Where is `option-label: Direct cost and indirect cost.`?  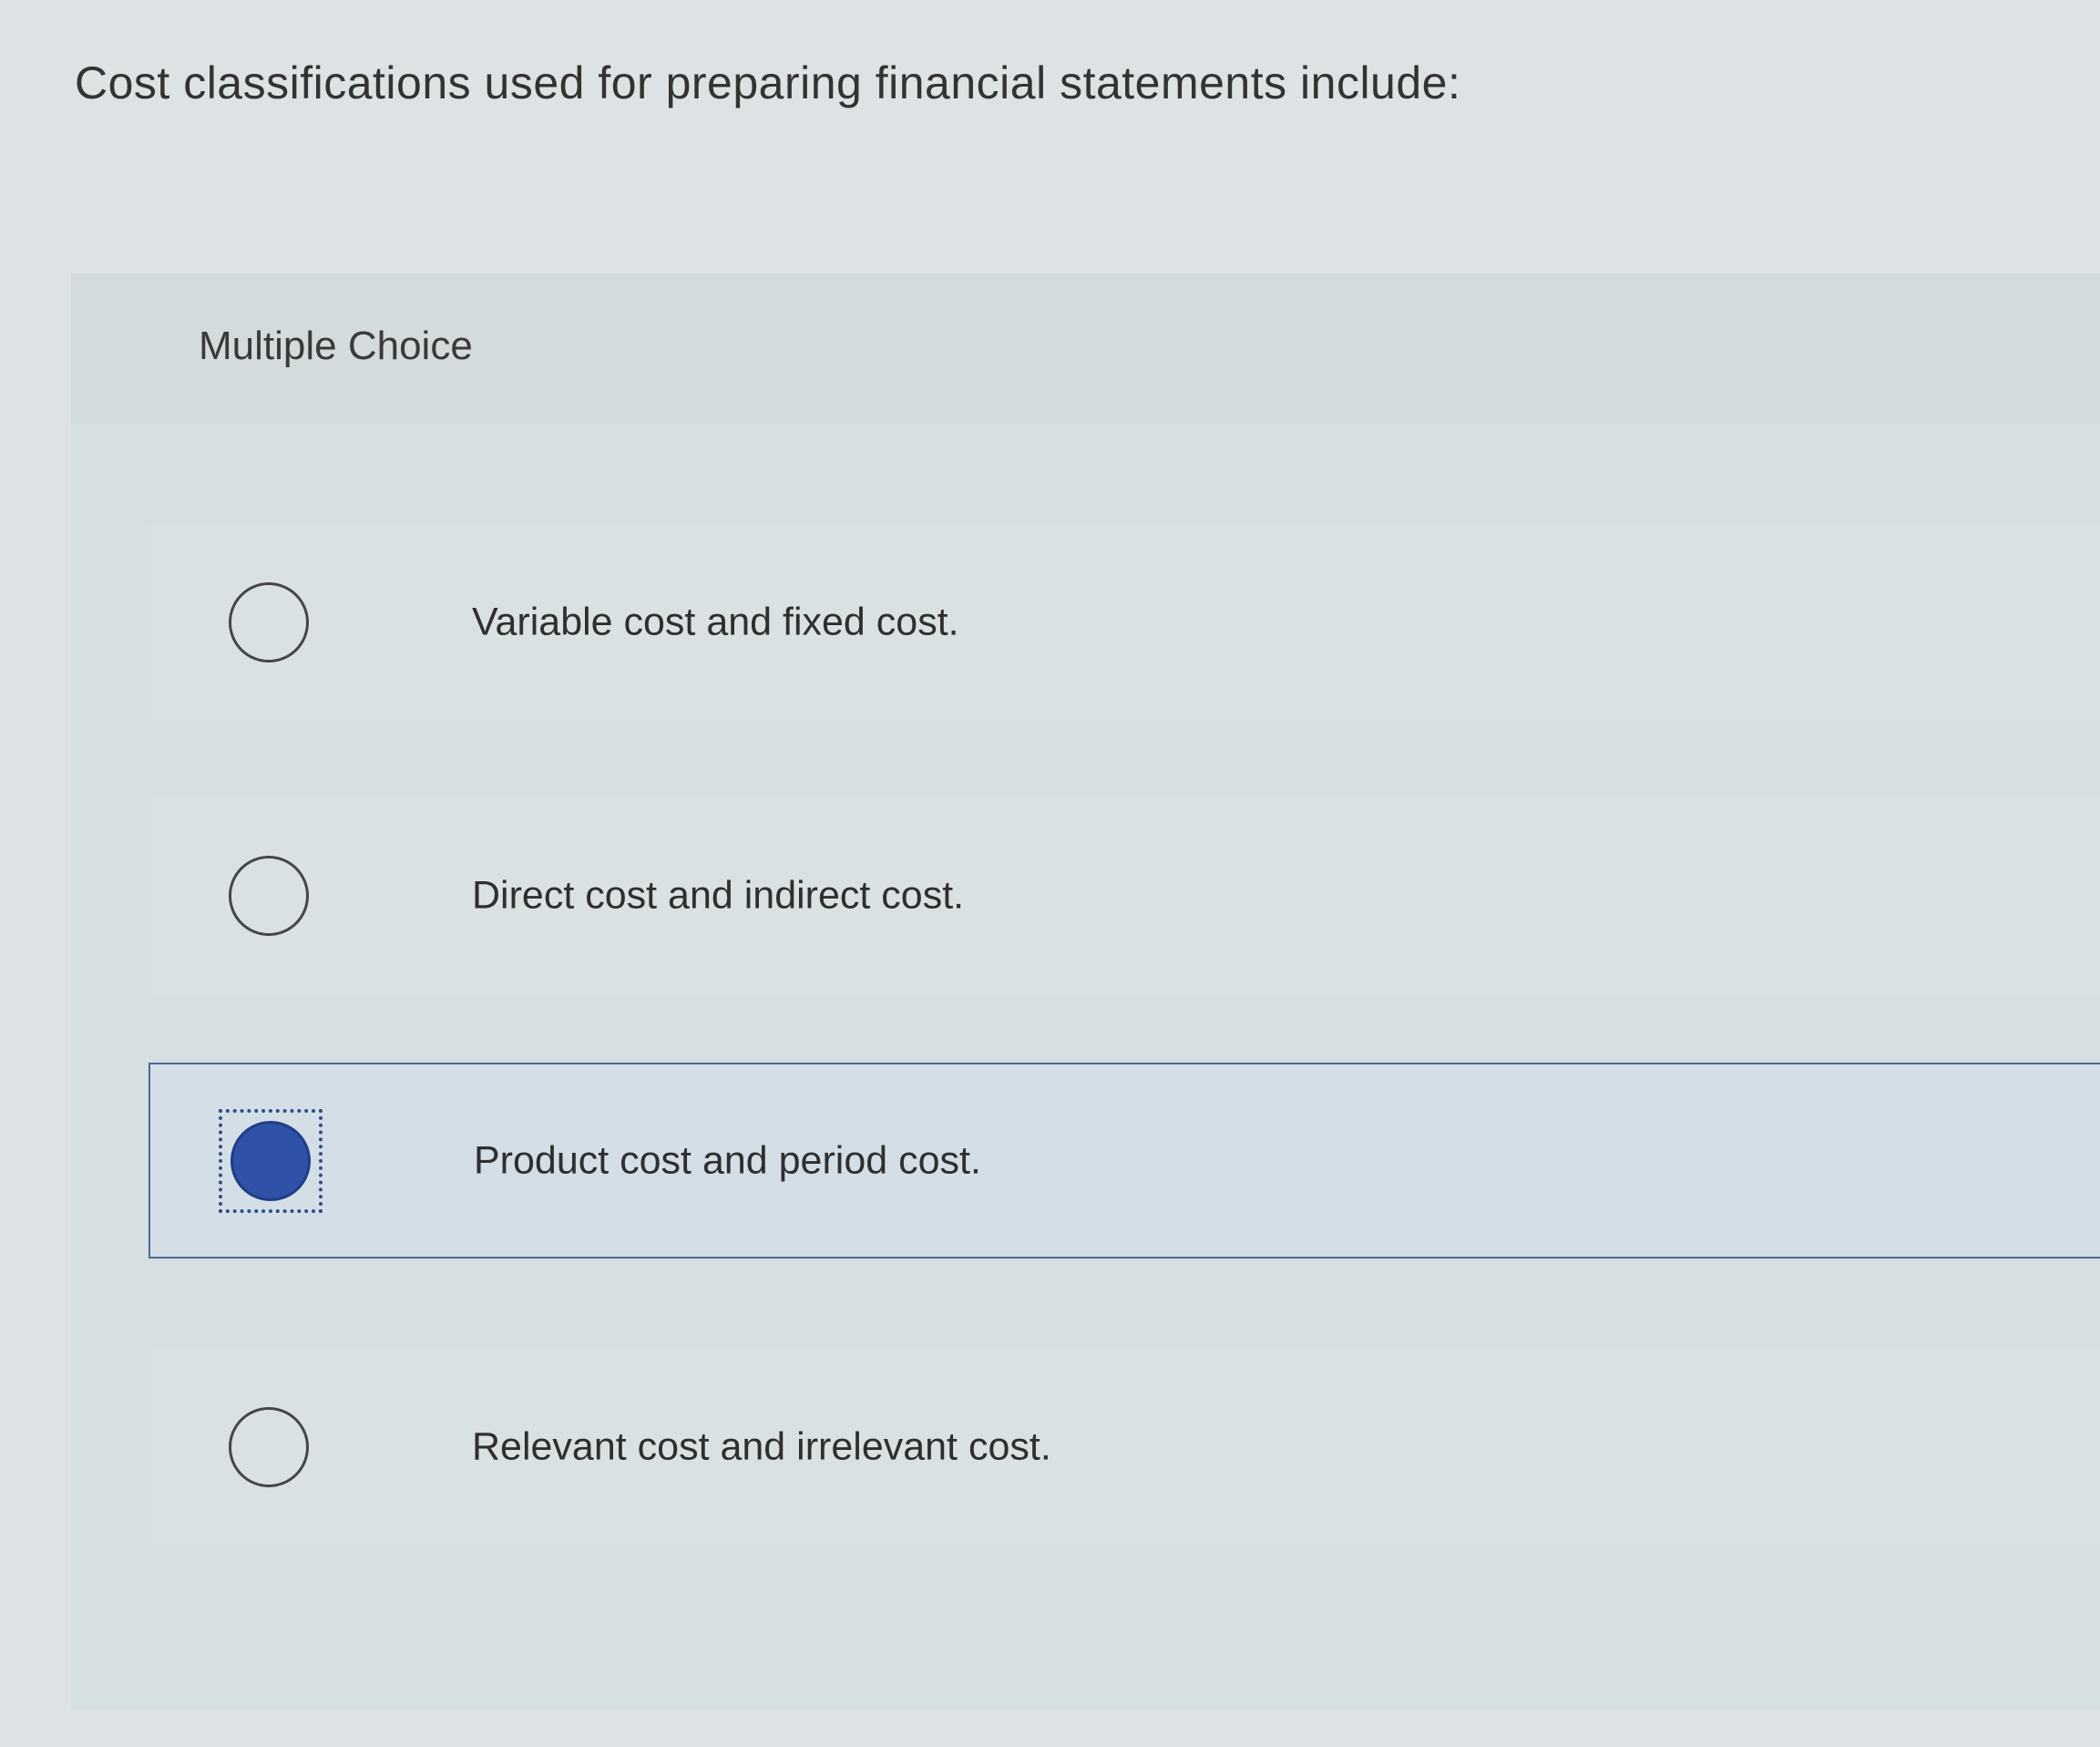
option-label: Direct cost and indirect cost. is located at coordinates (718, 895).